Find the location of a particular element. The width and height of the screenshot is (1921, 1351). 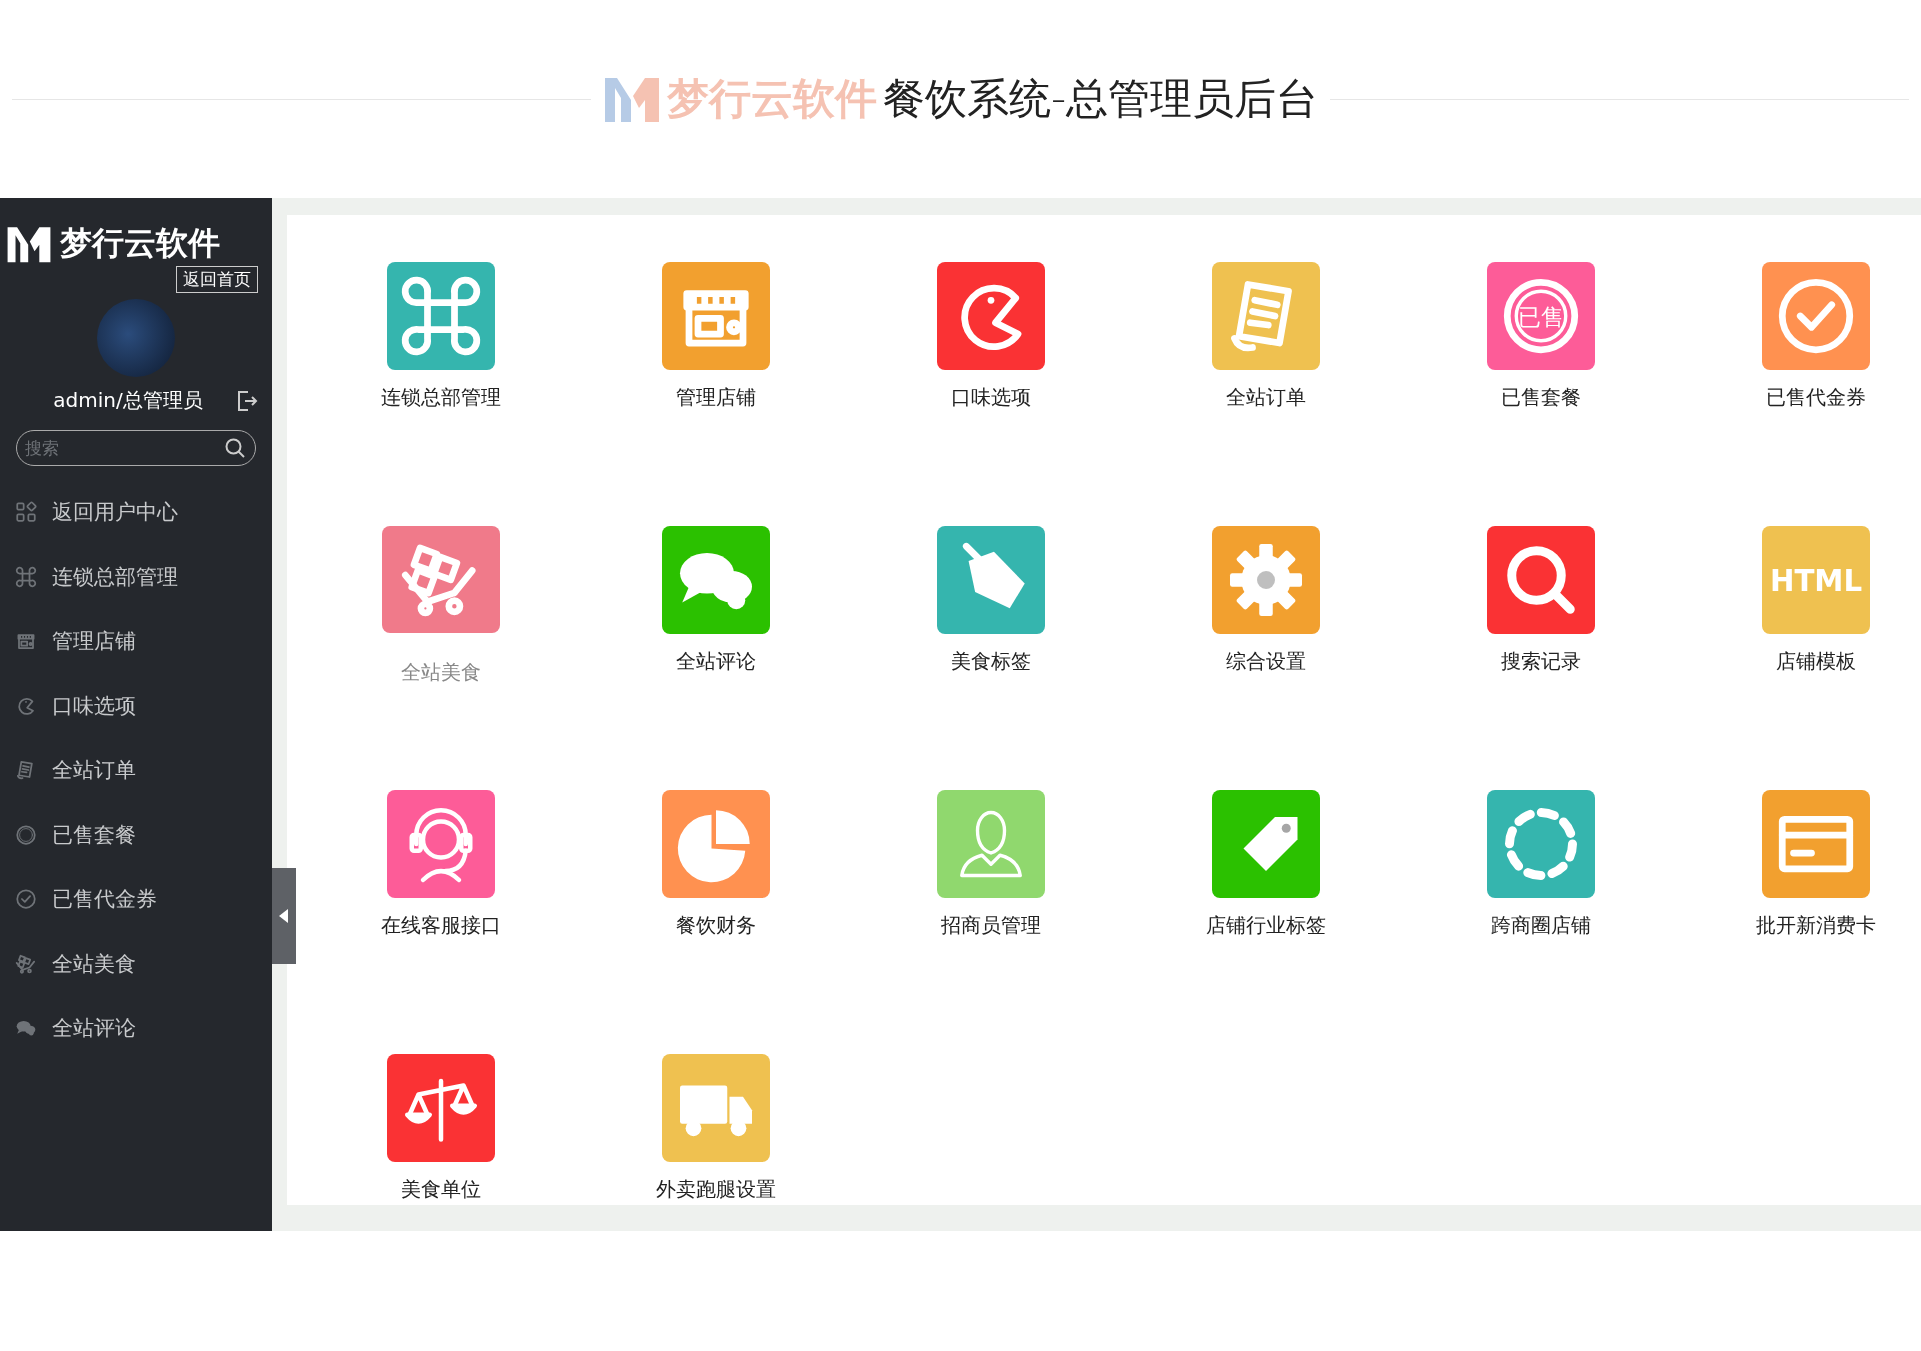

menu-tile: 店铺行业标签 is located at coordinates (1266, 870).